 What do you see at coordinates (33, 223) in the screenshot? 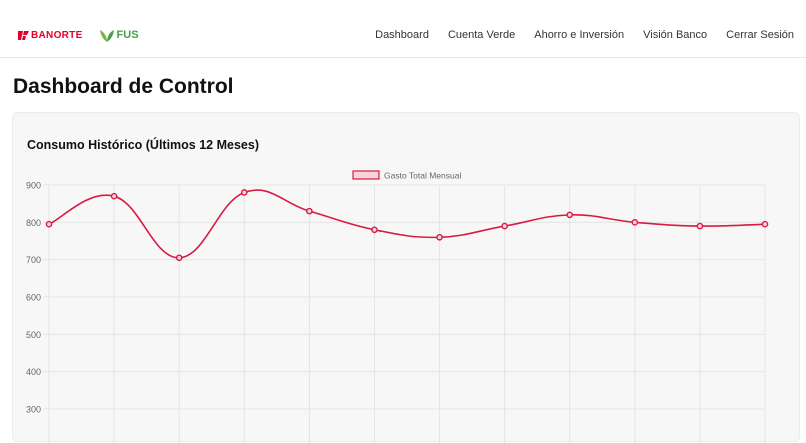
I see `y-tick-label: 800` at bounding box center [33, 223].